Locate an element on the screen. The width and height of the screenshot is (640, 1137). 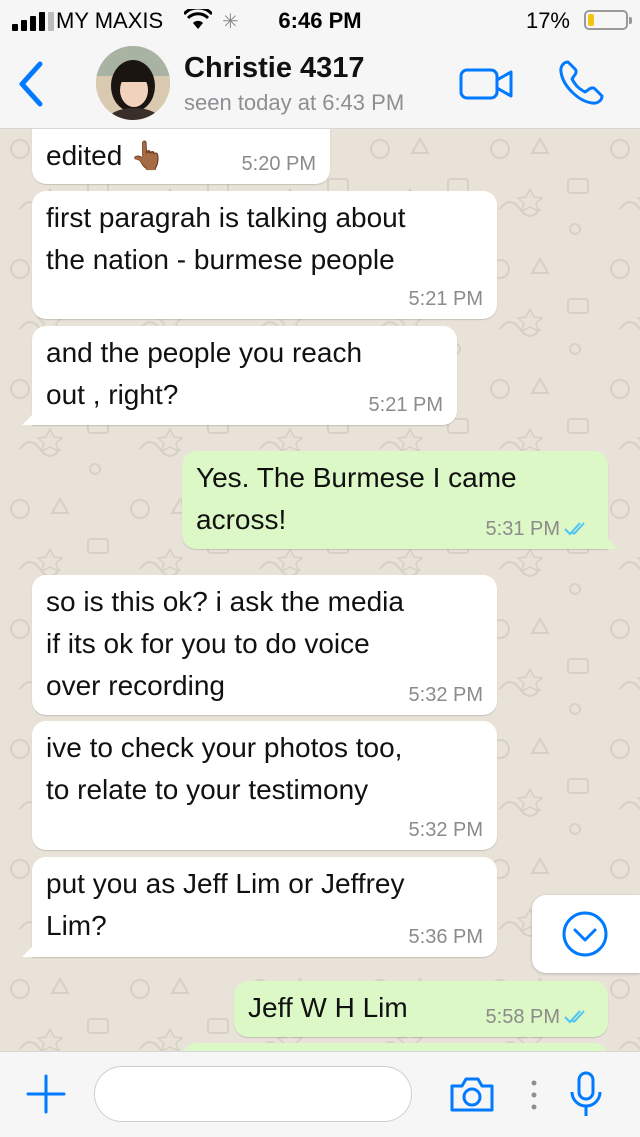
message-time: 5:31 PM is located at coordinates (522, 529).